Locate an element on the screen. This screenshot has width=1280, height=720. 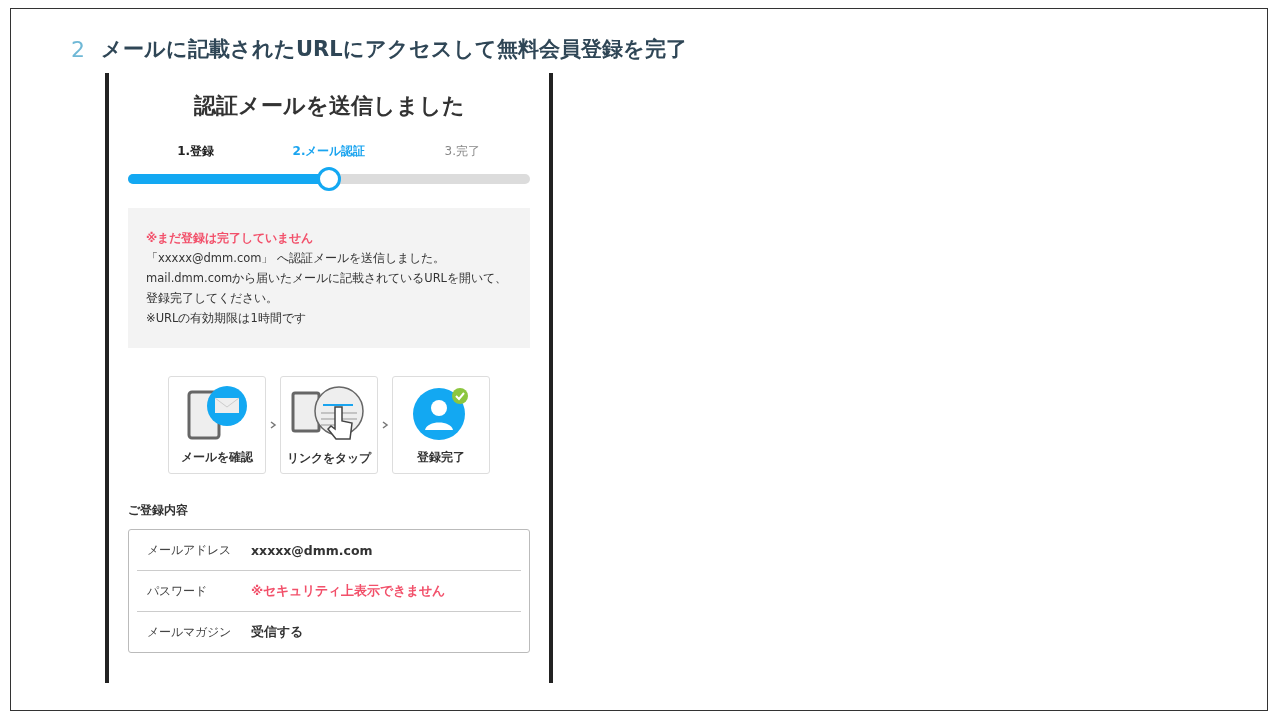
row-label: メールマガジン is located at coordinates (189, 632).